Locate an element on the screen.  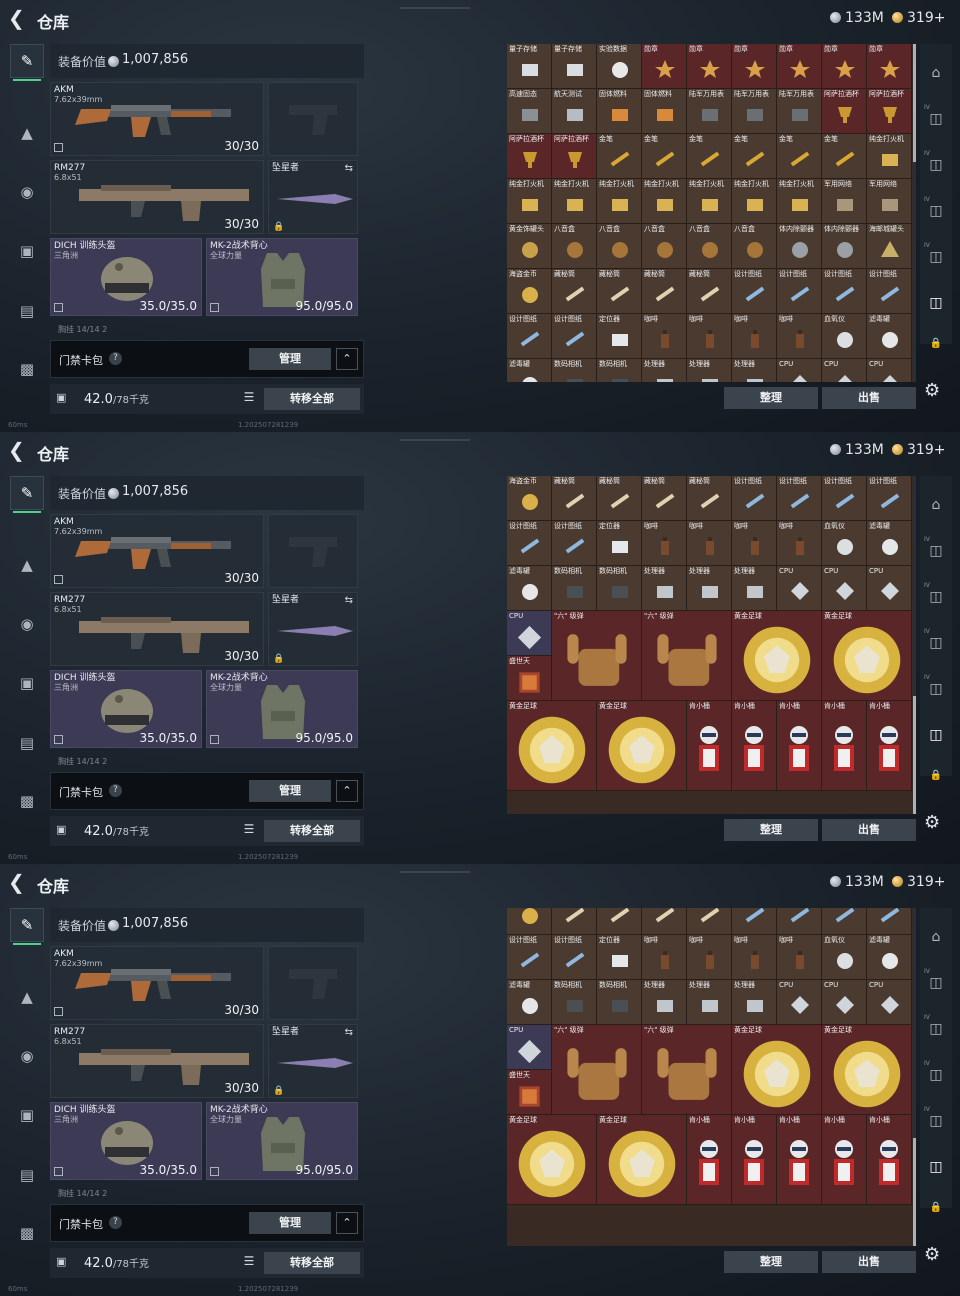
storage-home-icon: ⌂ is located at coordinates (936, 937).